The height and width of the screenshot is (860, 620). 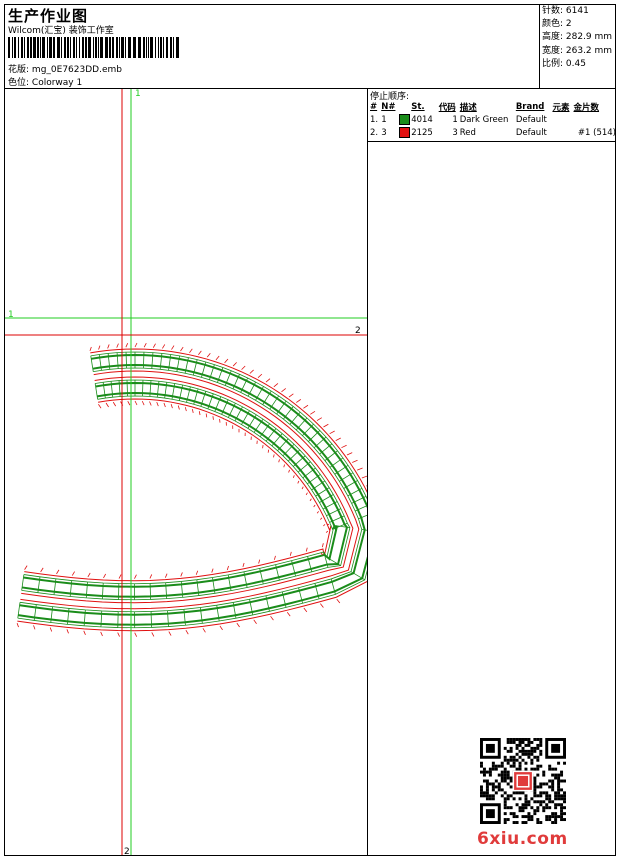 What do you see at coordinates (384, 119) in the screenshot?
I see `row-needle: 1` at bounding box center [384, 119].